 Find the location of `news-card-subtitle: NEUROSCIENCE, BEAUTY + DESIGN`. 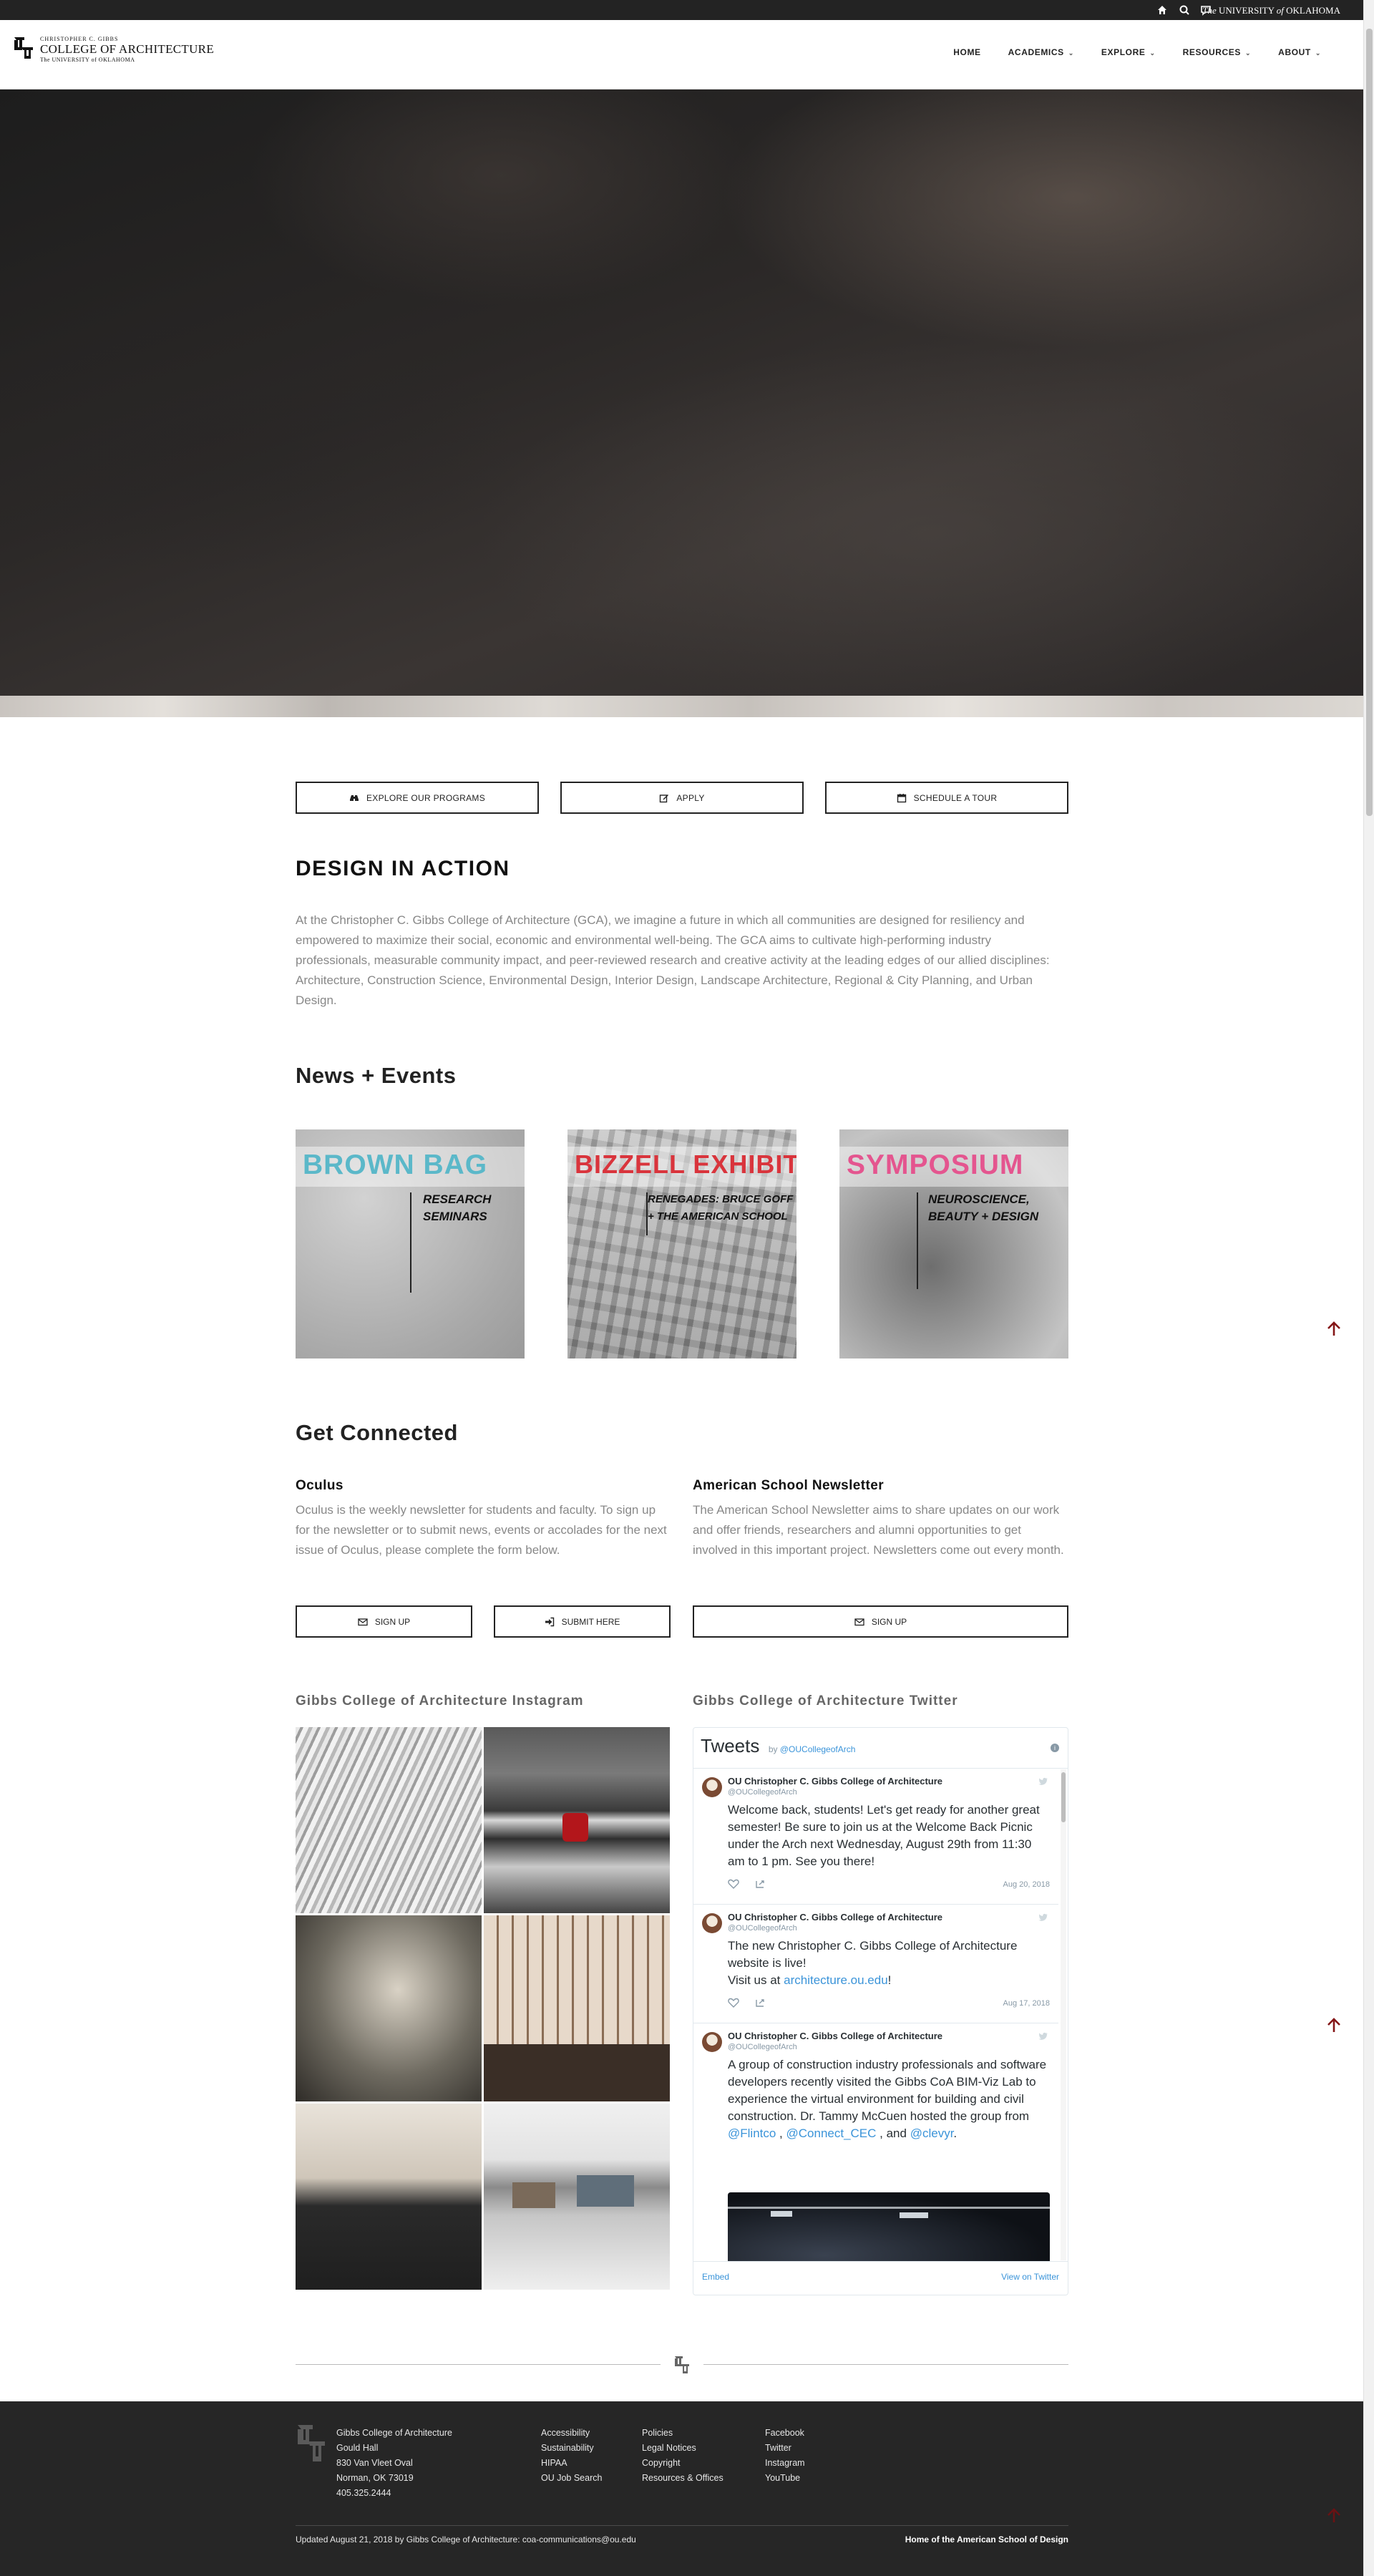

news-card-subtitle: NEUROSCIENCE, BEAUTY + DESIGN is located at coordinates (983, 1207).